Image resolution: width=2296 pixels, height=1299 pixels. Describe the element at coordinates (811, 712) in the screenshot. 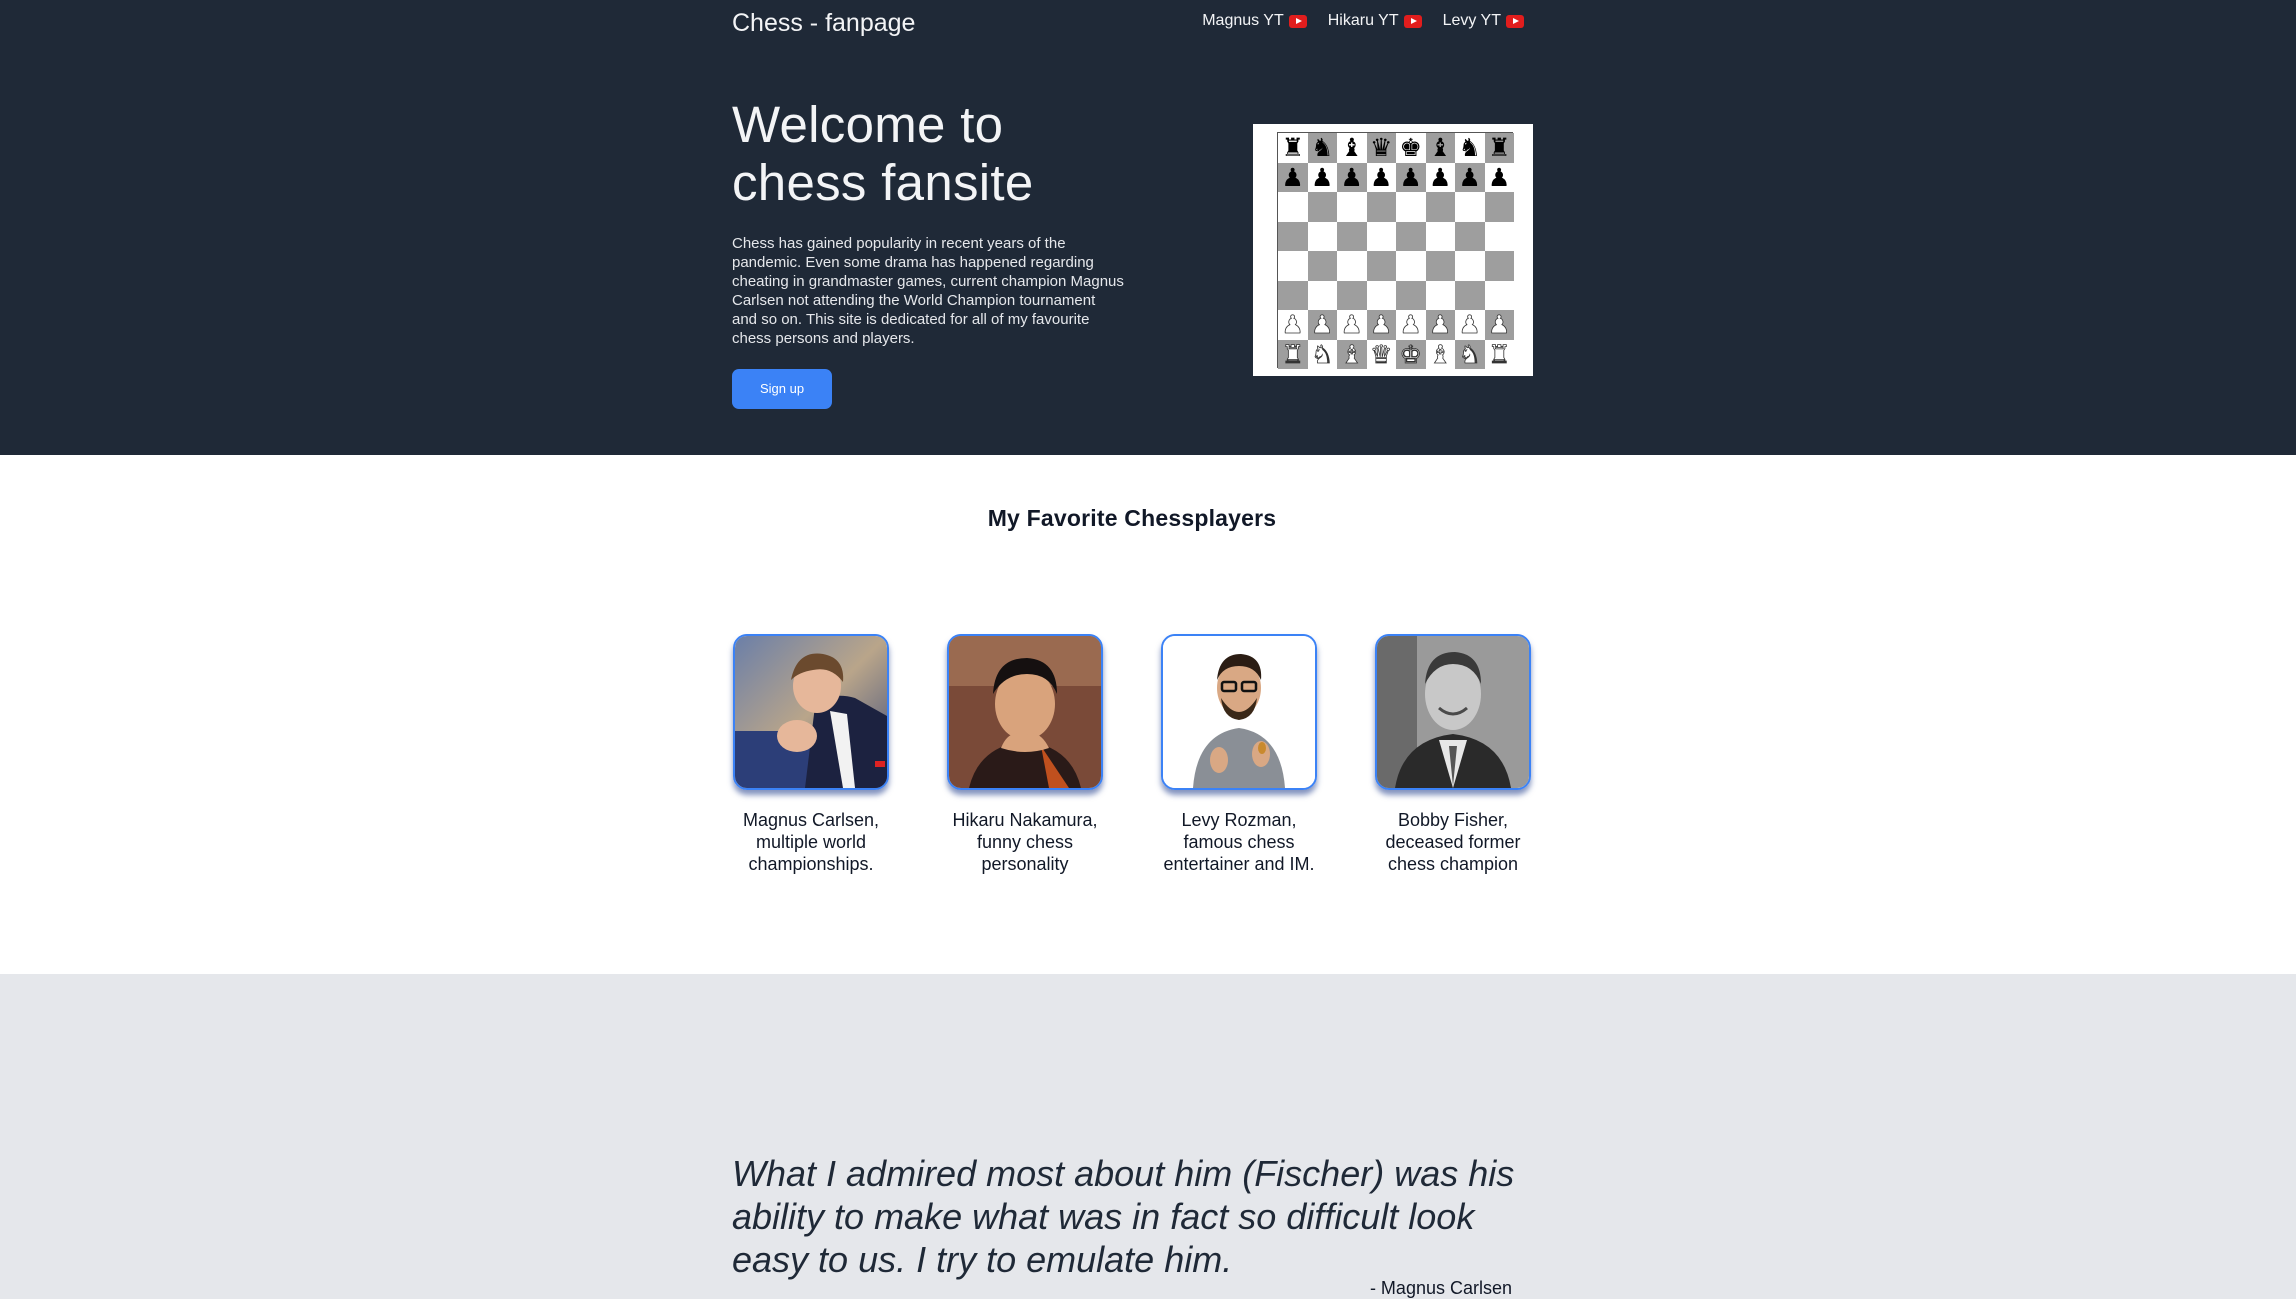

I see `magnus-carlsen-photo` at that location.